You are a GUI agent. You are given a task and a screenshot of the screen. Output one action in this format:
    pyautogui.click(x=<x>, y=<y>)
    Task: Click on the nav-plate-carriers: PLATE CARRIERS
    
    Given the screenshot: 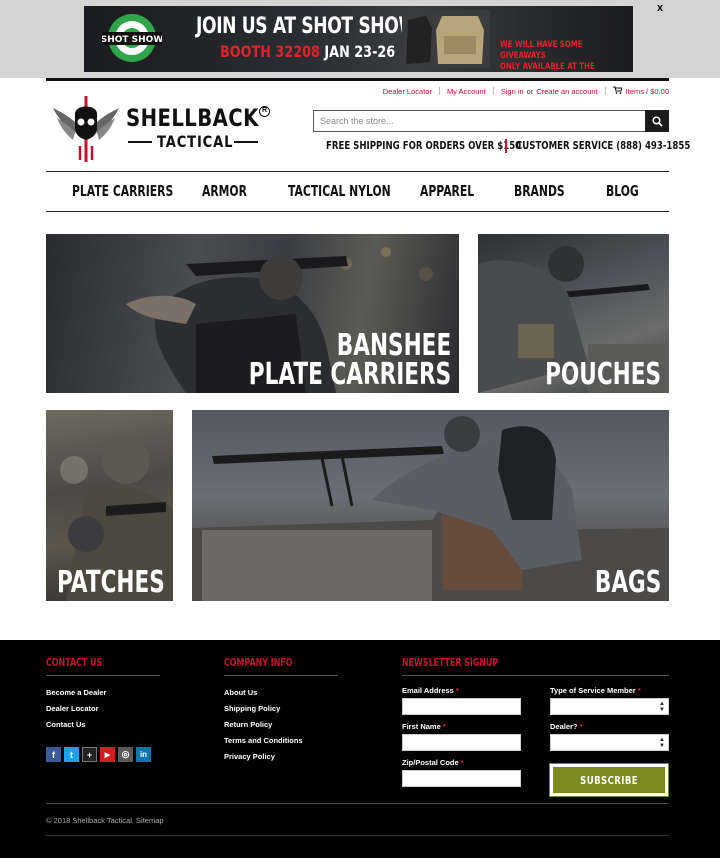 What is the action you would take?
    pyautogui.click(x=122, y=191)
    